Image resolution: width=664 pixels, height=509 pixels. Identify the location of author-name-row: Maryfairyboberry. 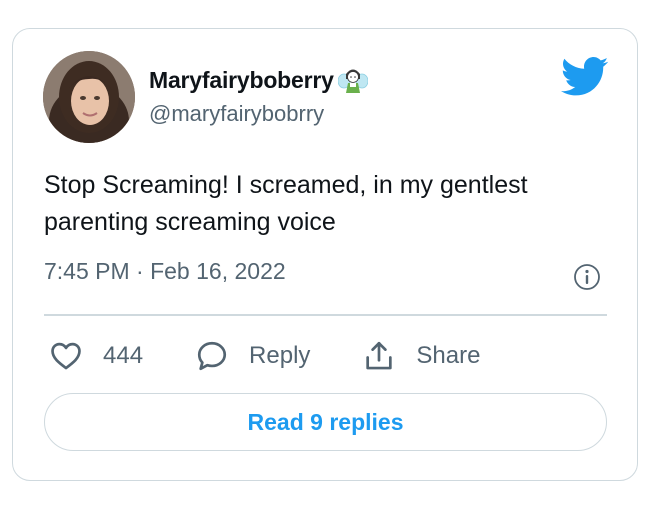
(258, 80).